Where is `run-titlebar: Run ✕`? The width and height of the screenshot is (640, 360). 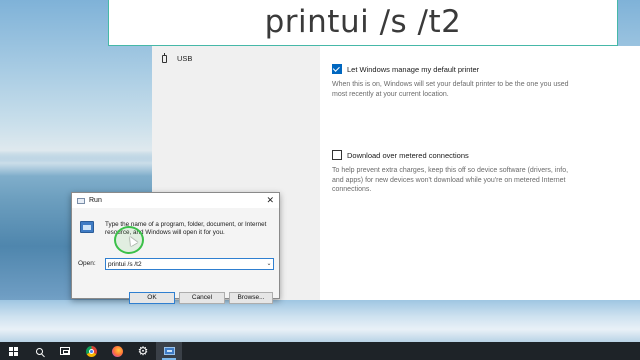
run-titlebar: Run ✕ is located at coordinates (175, 200).